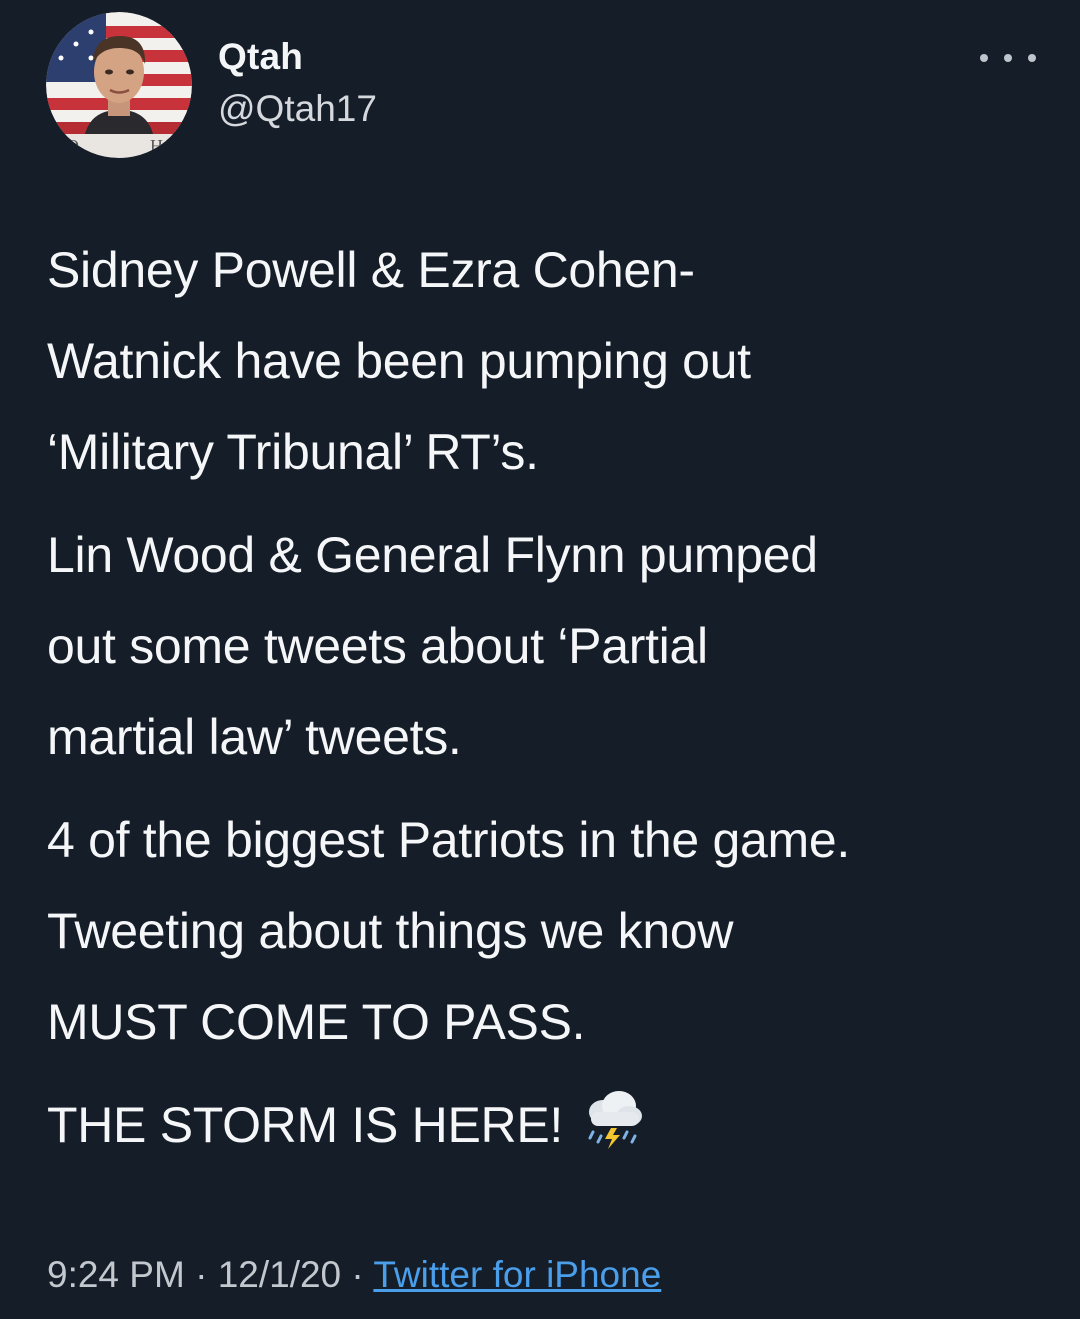 The width and height of the screenshot is (1080, 1319). I want to click on tweet-line: MUST COME TO PASS., so click(316, 1022).